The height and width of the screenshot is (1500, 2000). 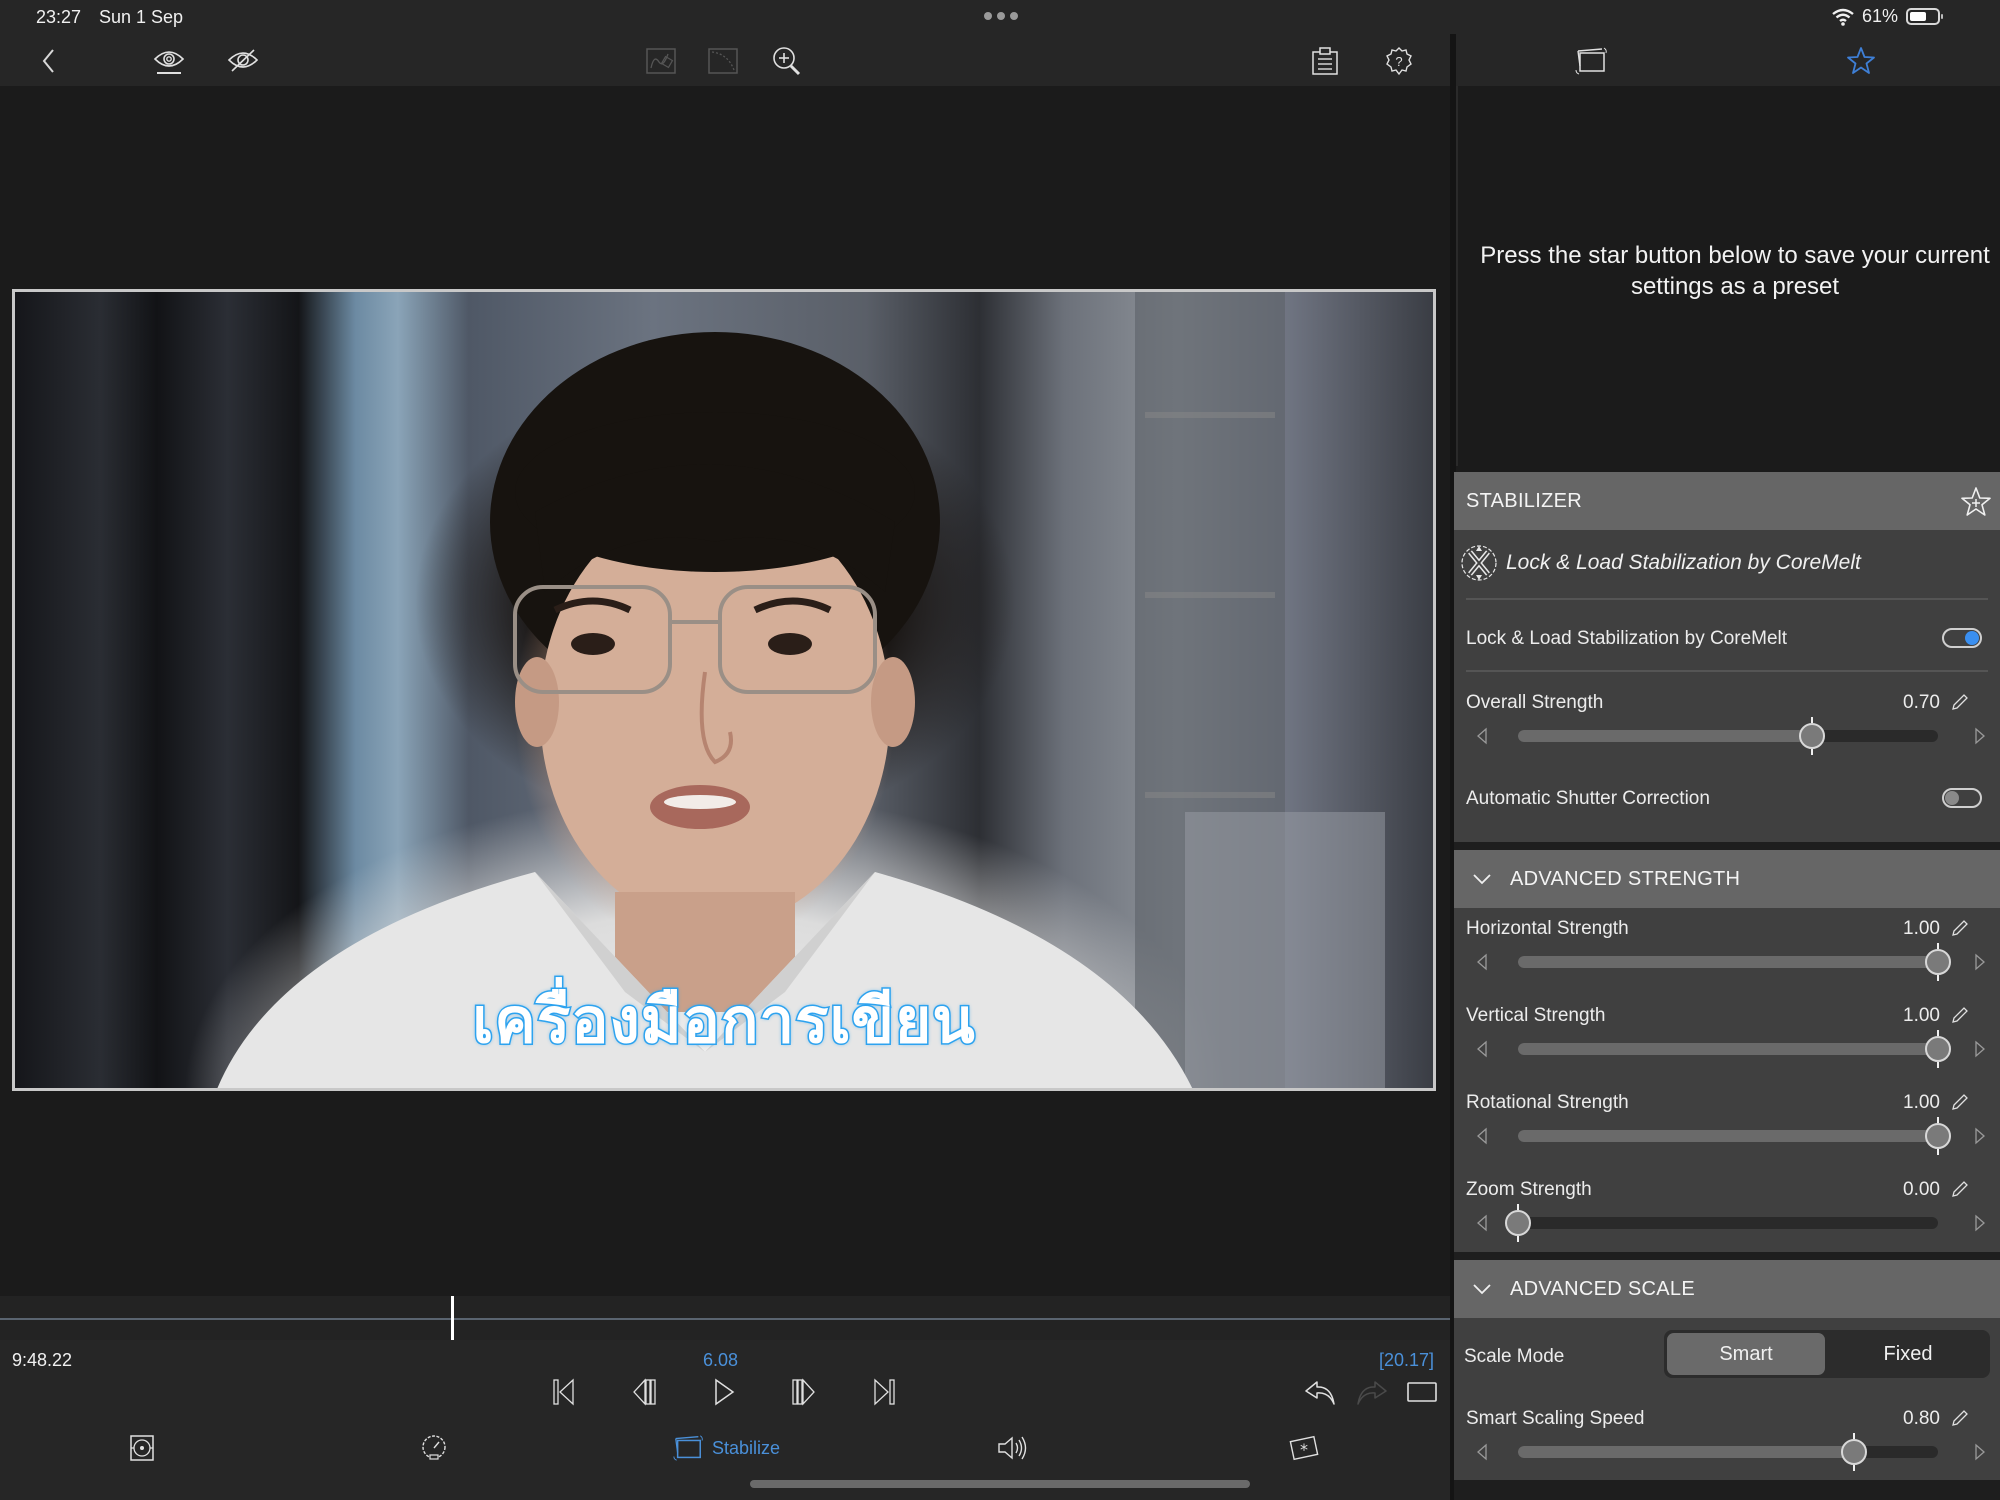 I want to click on vertical-strength-label: Vertical Strength, so click(x=1536, y=1015).